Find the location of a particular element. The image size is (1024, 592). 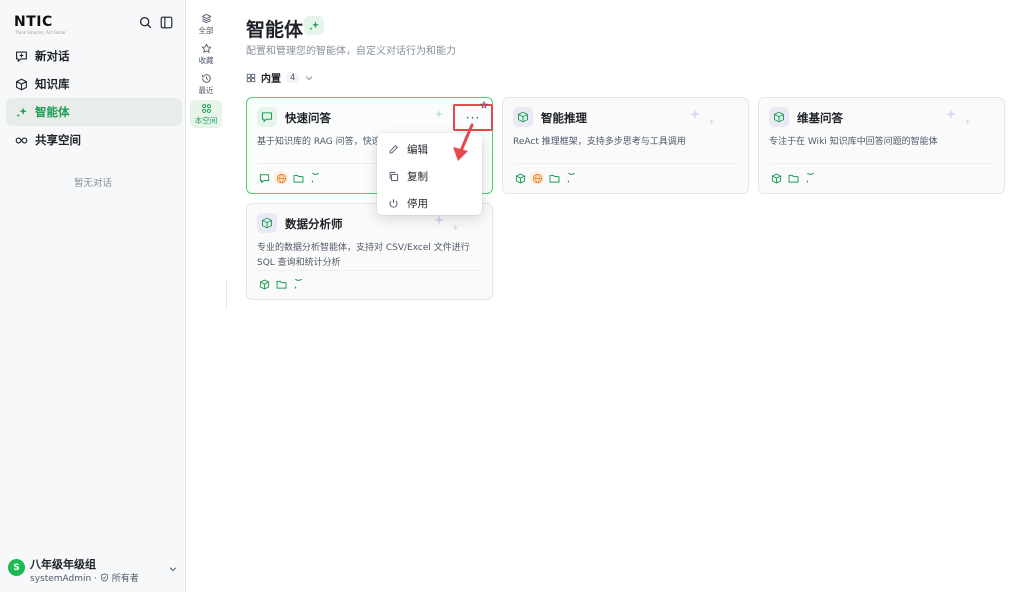

rail-favorites: 收藏 is located at coordinates (206, 54).